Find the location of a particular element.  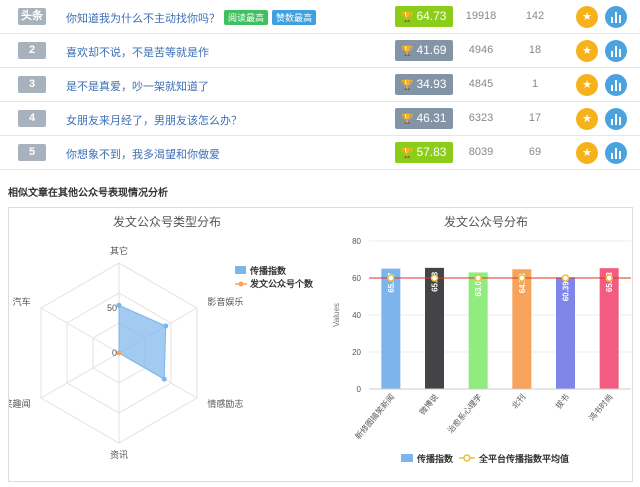

radar-scale-label: 0 is located at coordinates (114, 353).